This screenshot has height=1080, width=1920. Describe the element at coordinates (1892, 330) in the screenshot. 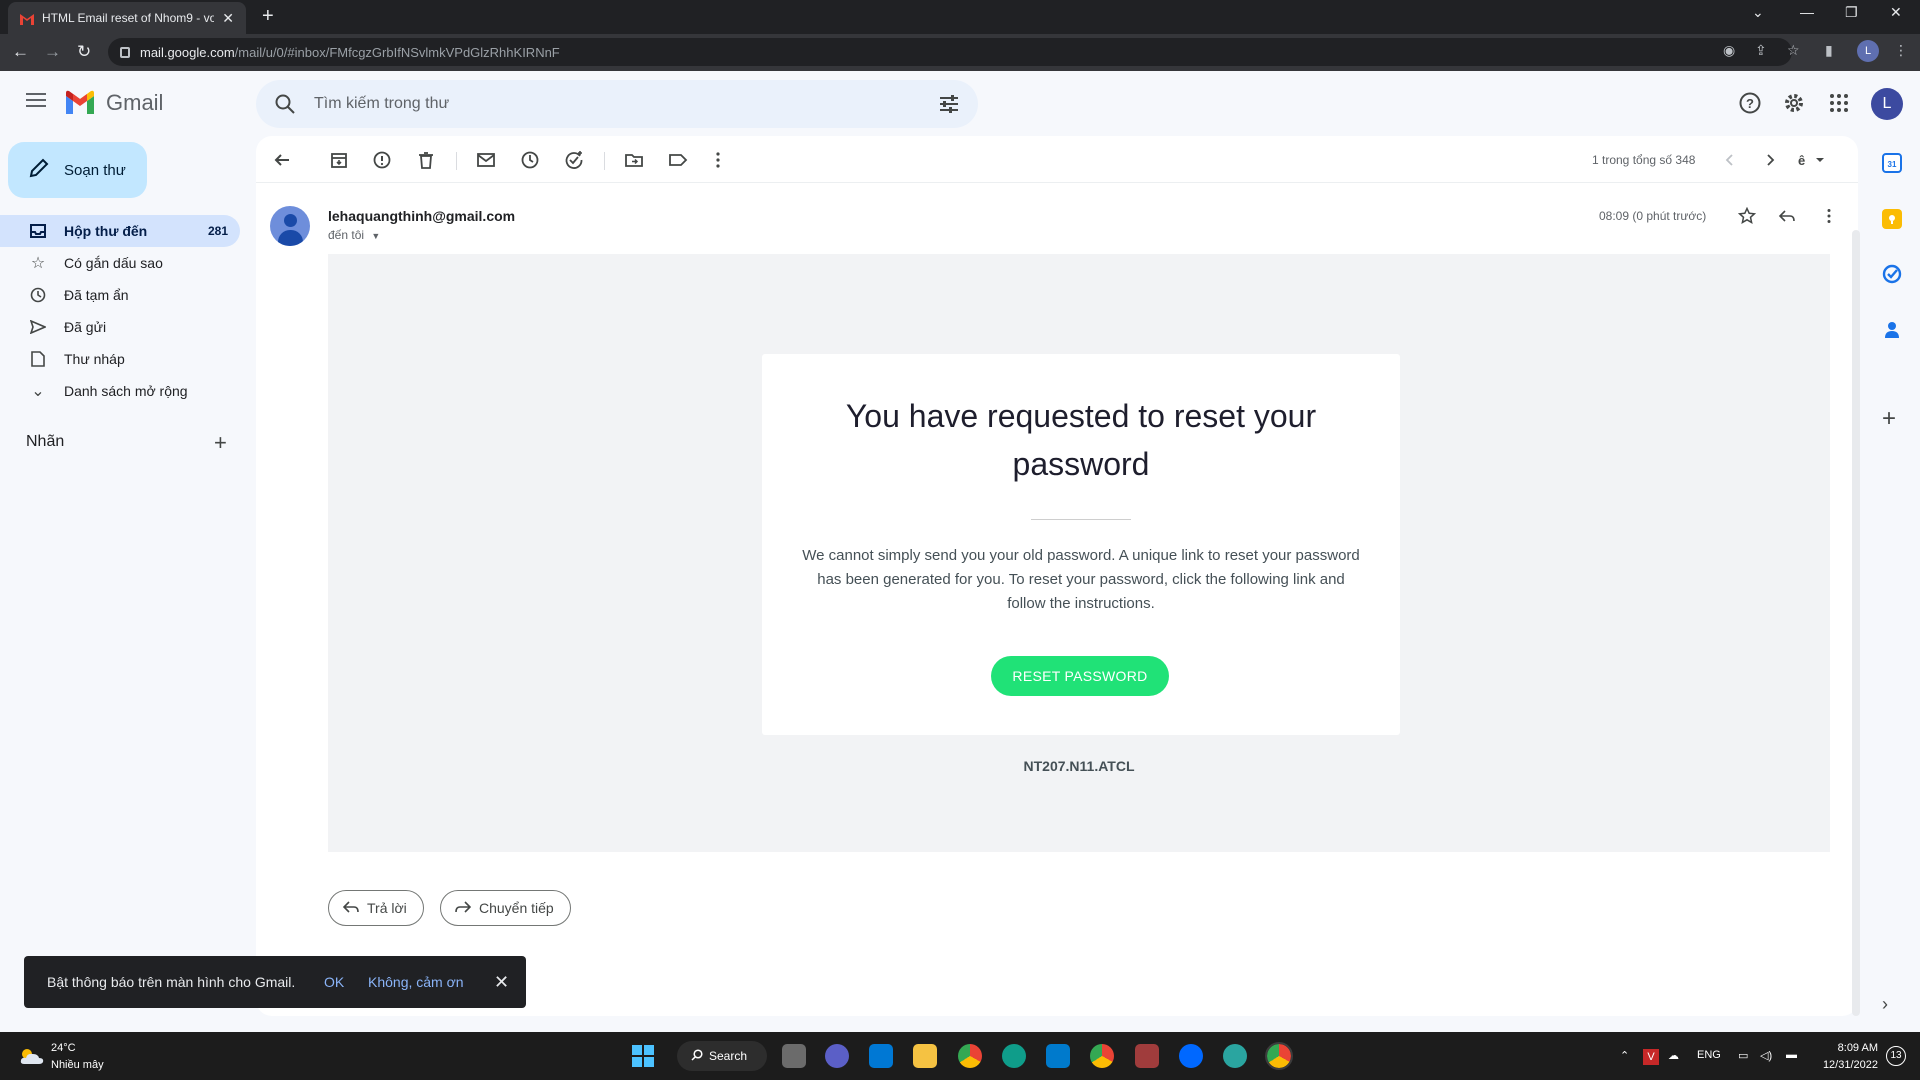

I see `contacts-icon` at that location.